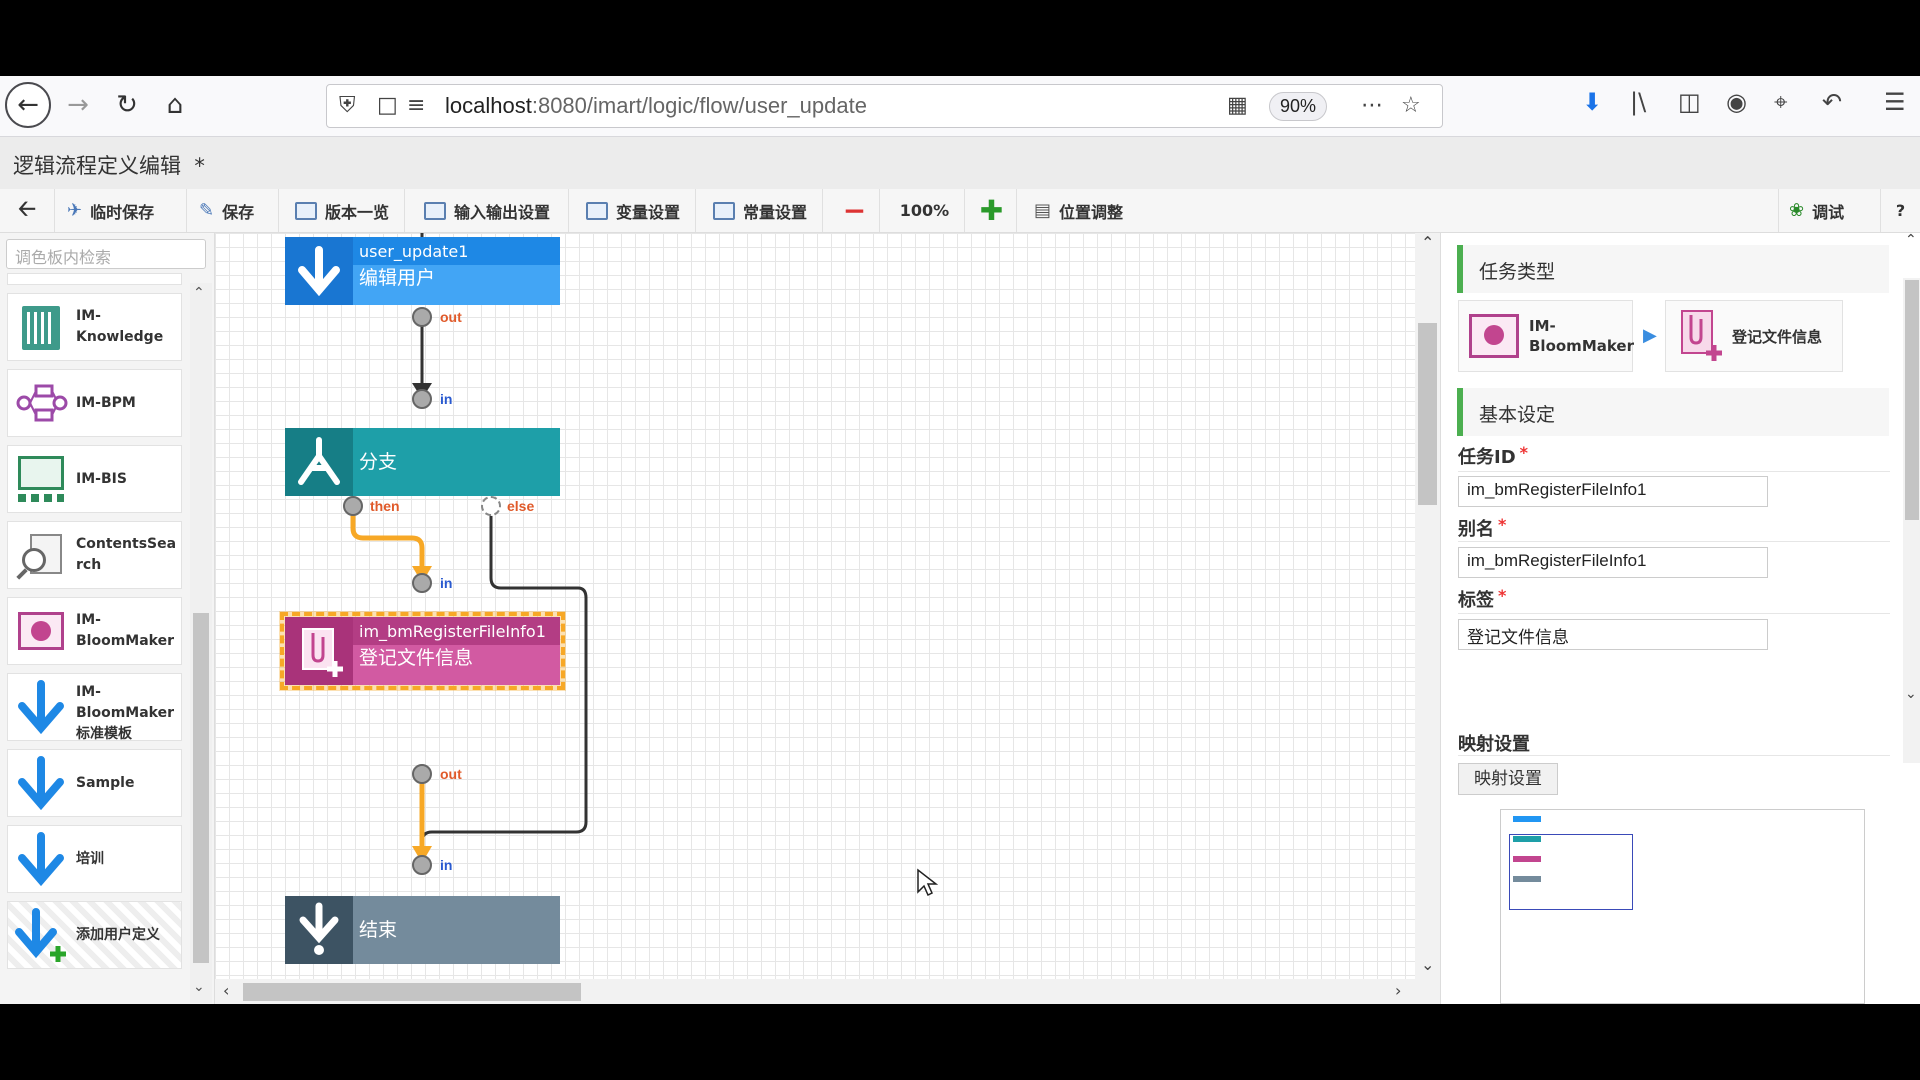 The width and height of the screenshot is (1920, 1080). What do you see at coordinates (815, 991) in the screenshot?
I see `canvas-horizontal-scrollbar: ‹ ›` at bounding box center [815, 991].